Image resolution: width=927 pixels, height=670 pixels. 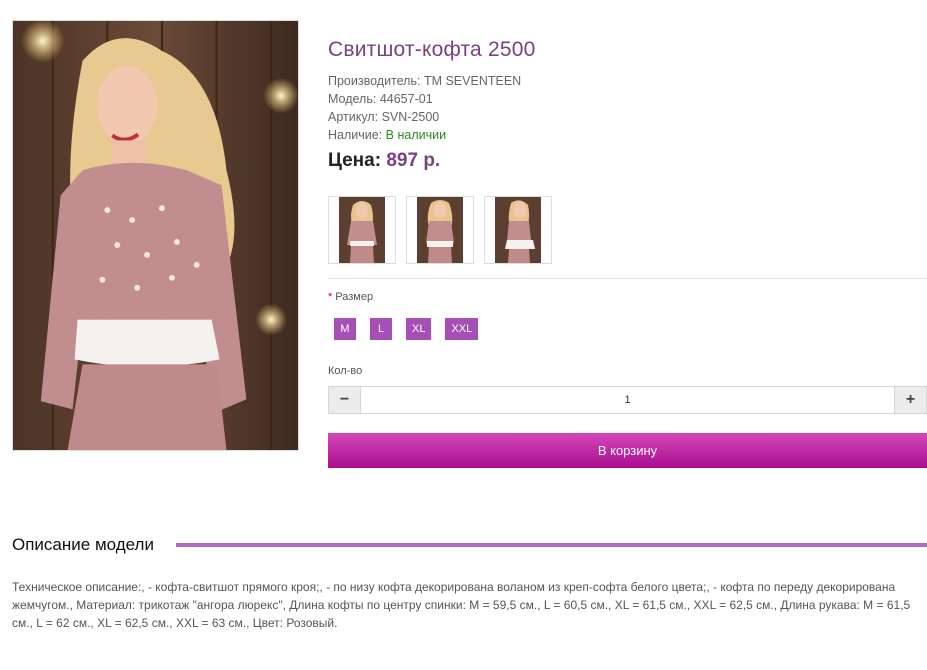 I want to click on price-value: 897 р., so click(x=413, y=160).